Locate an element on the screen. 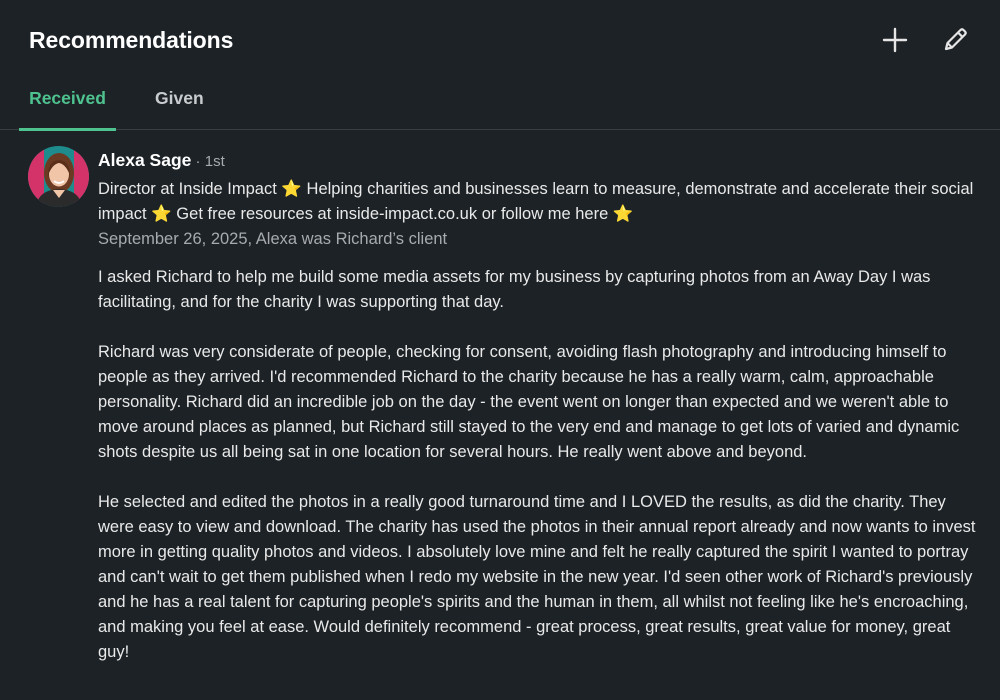  tab-received: Received is located at coordinates (67, 105).